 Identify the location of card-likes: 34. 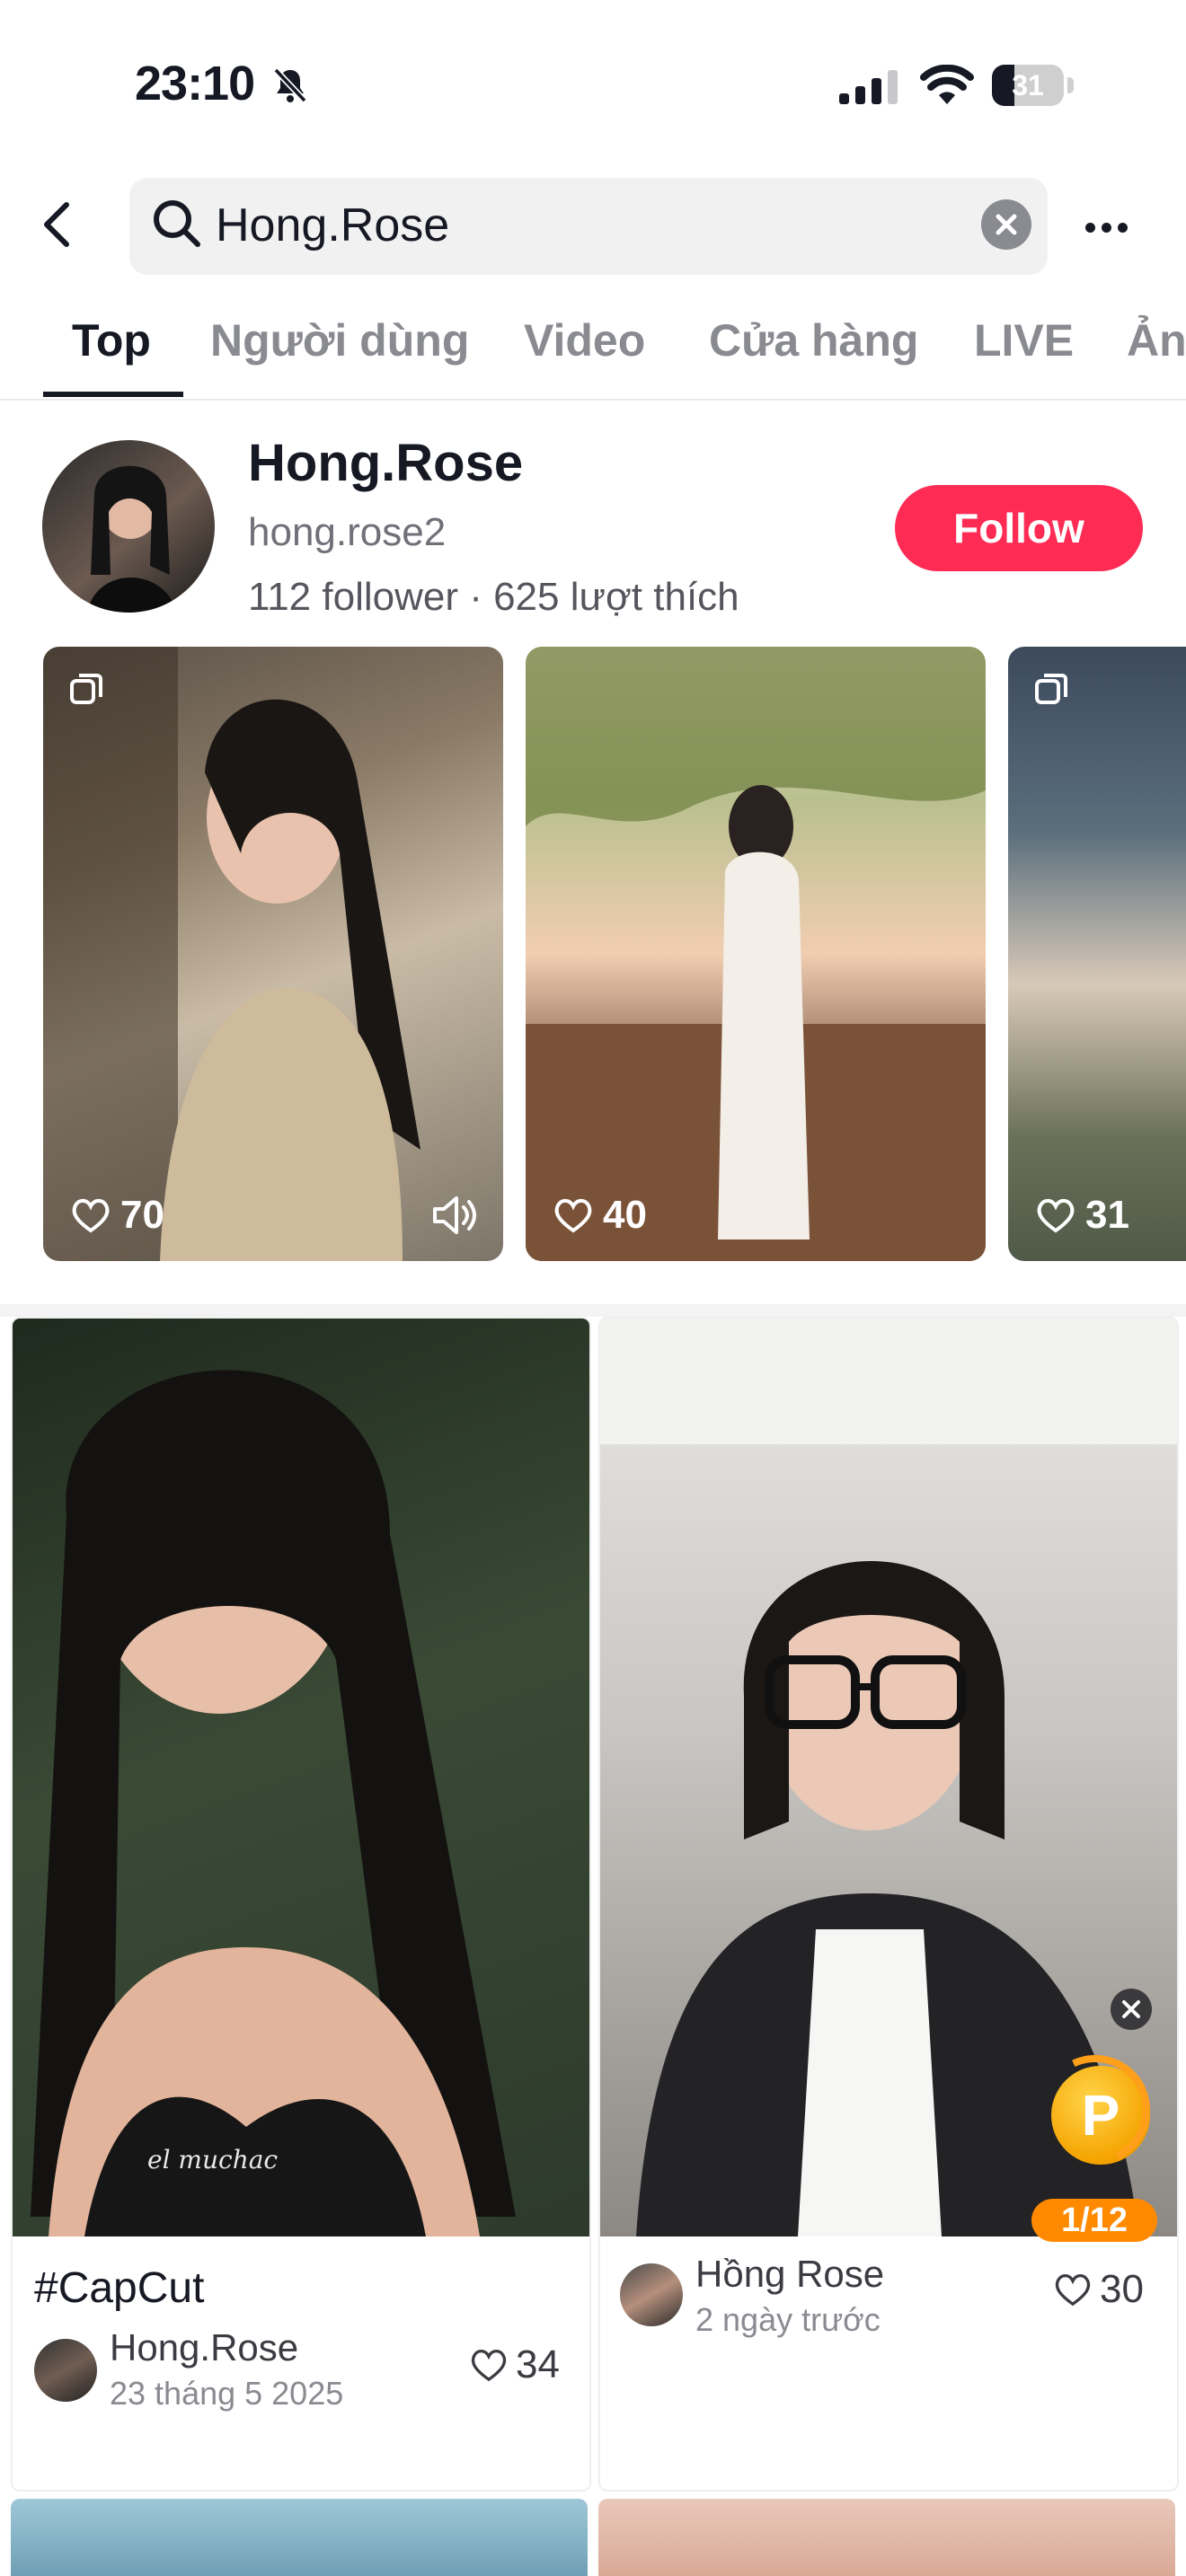
(514, 2364).